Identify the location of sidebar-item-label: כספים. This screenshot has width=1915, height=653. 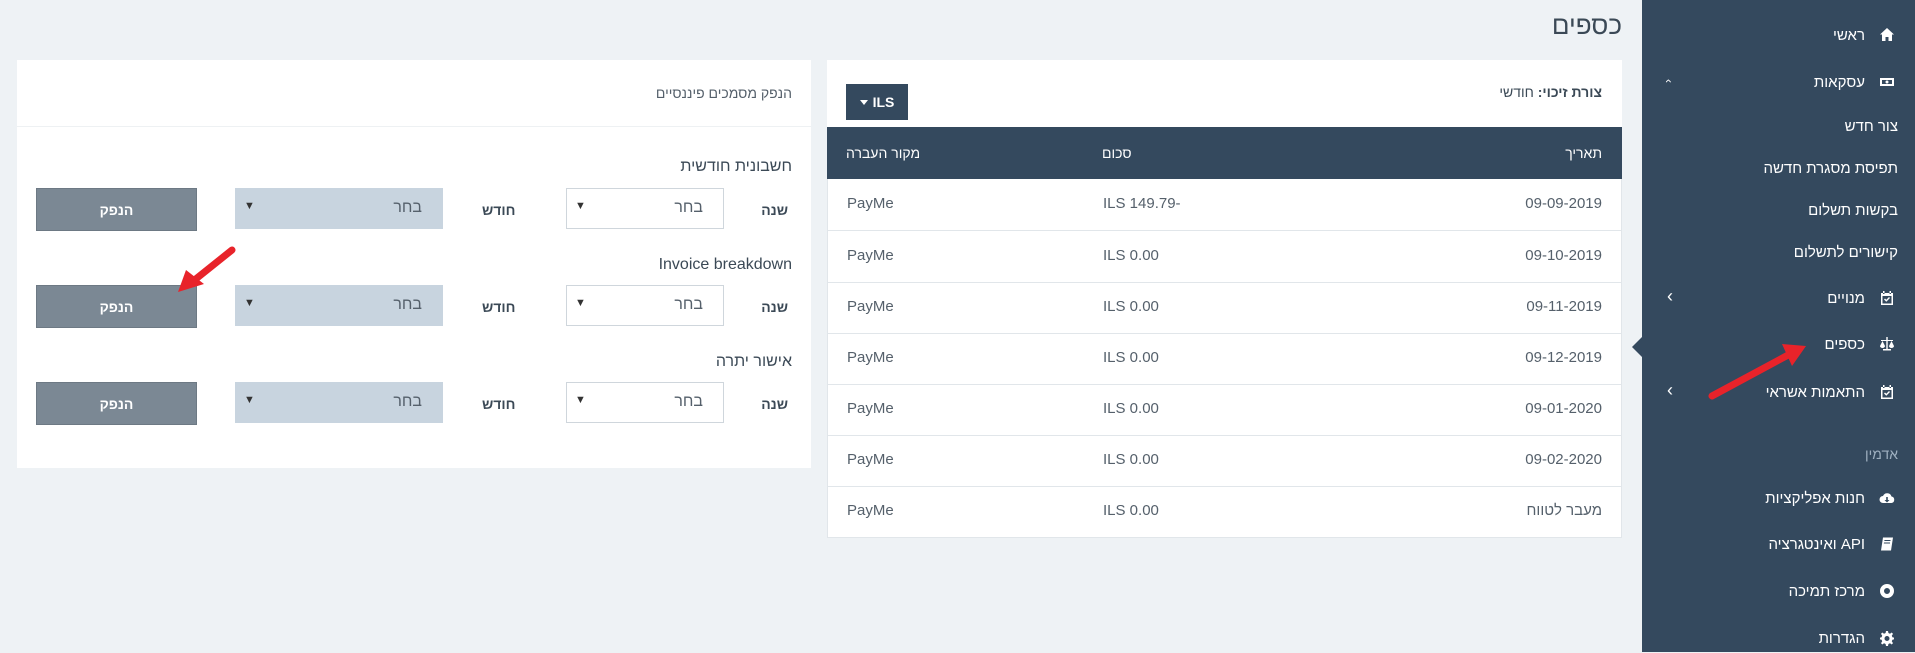
(1844, 344).